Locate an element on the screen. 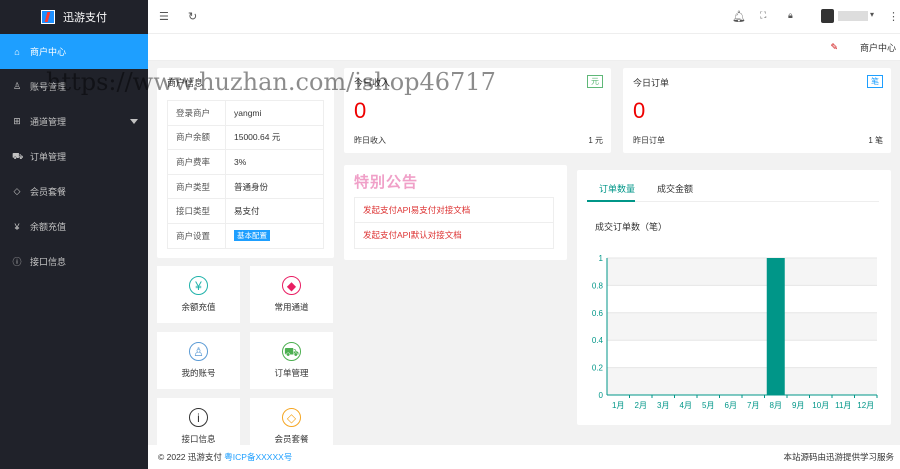  footer-right-text: 本站源码由迅游提供学习服务 is located at coordinates (838, 457).